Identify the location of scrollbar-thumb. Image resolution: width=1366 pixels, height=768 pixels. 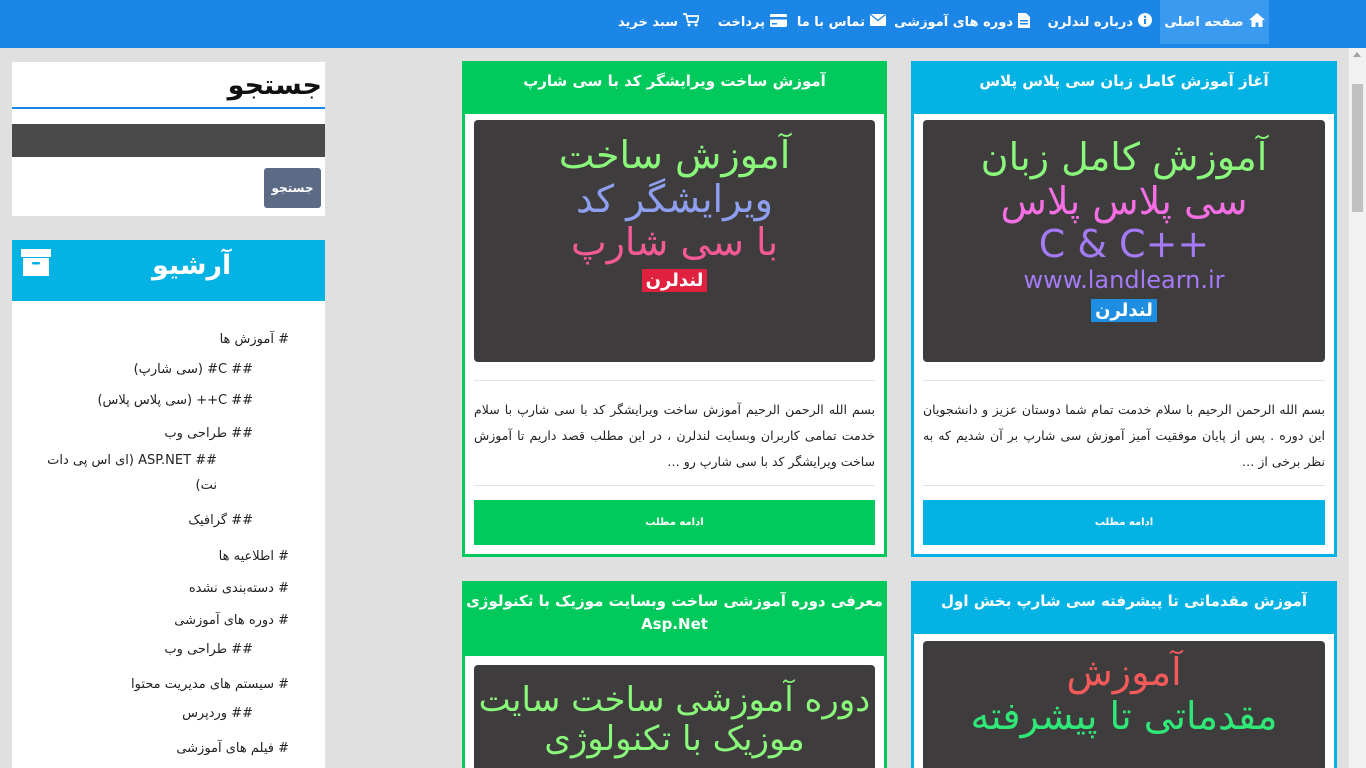
(1357, 148).